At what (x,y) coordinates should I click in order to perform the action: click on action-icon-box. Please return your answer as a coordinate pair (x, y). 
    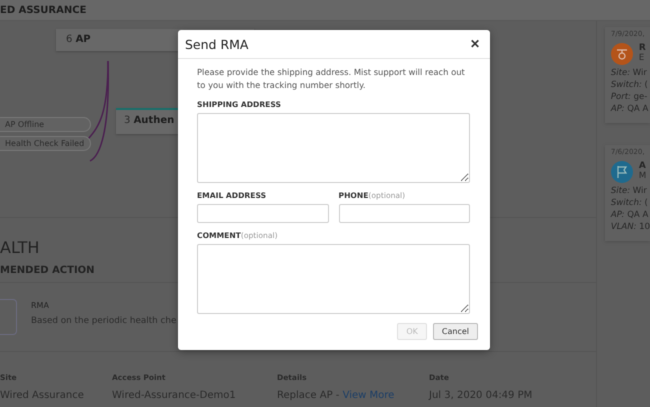
    Looking at the image, I should click on (8, 317).